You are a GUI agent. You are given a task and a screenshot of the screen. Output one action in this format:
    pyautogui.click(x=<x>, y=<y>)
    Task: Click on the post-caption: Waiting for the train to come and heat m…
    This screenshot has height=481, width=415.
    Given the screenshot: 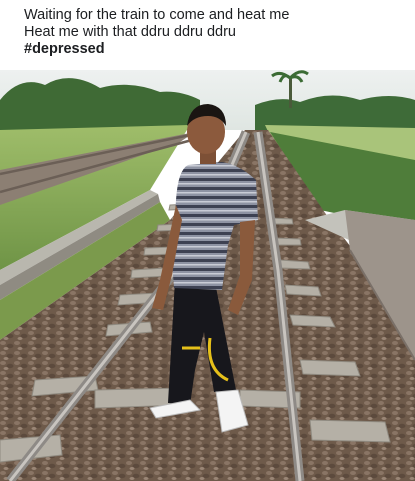 What is the action you would take?
    pyautogui.click(x=207, y=35)
    